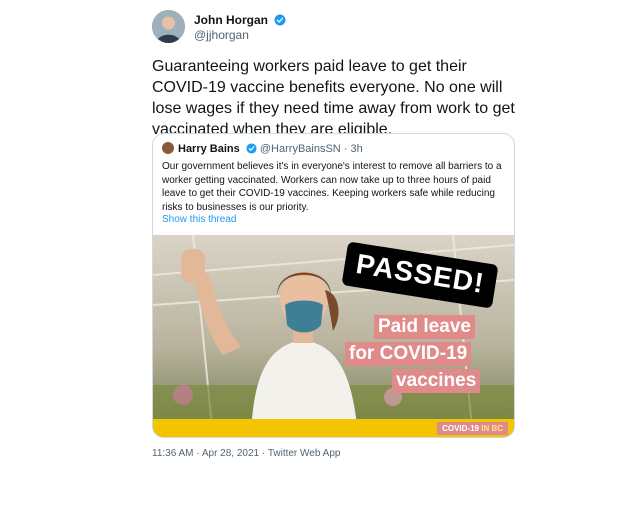 Image resolution: width=640 pixels, height=524 pixels. I want to click on quoted-tweet-header: Harry Bains @HarryBainsSN · 3h, so click(262, 148).